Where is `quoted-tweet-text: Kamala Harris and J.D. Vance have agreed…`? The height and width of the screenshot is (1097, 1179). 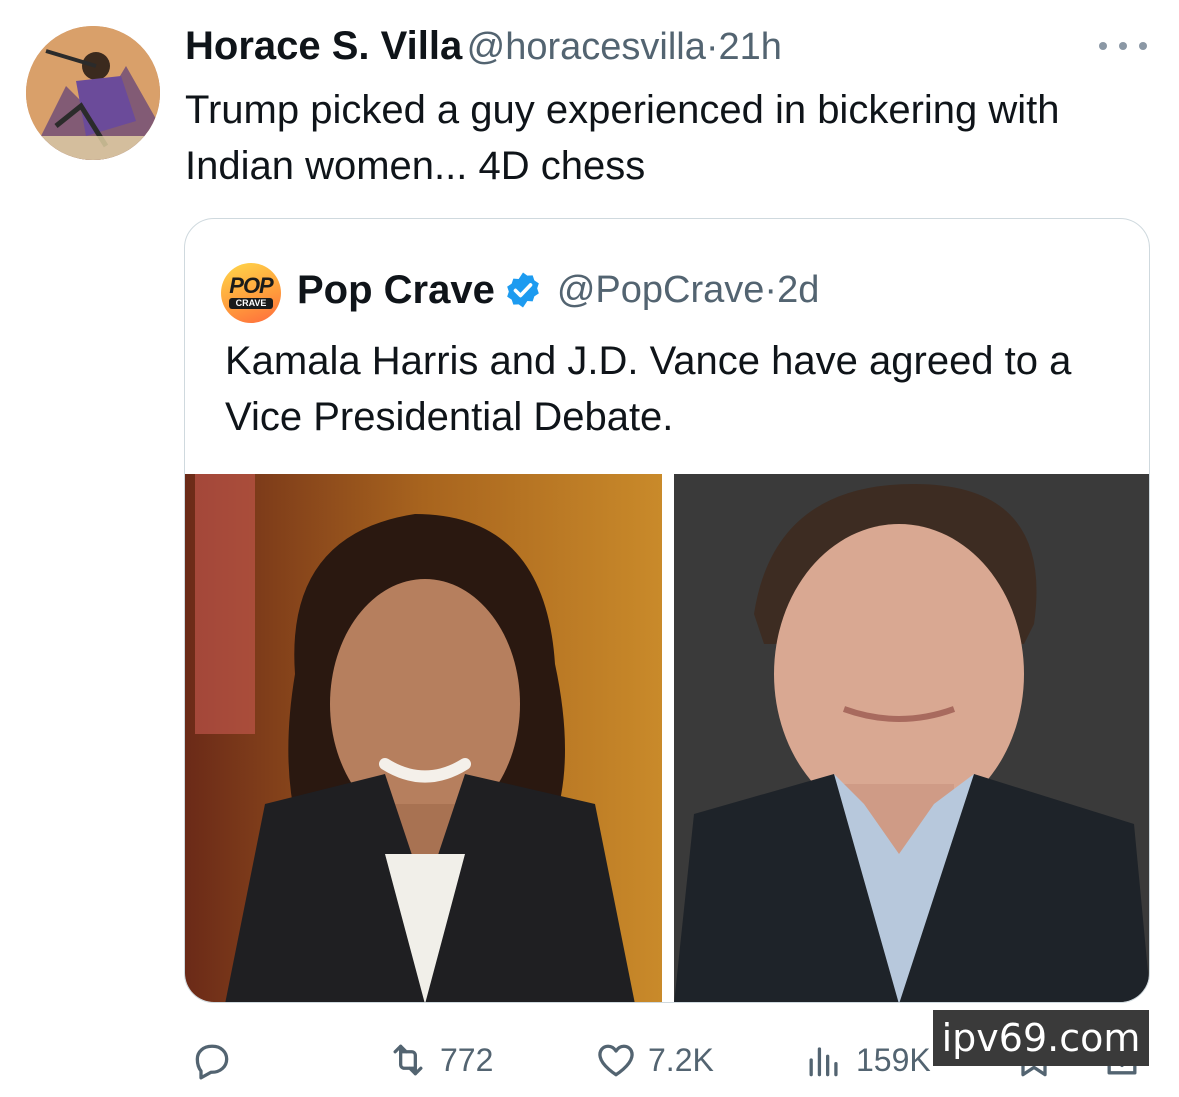 quoted-tweet-text: Kamala Harris and J.D. Vance have agreed… is located at coordinates (648, 389).